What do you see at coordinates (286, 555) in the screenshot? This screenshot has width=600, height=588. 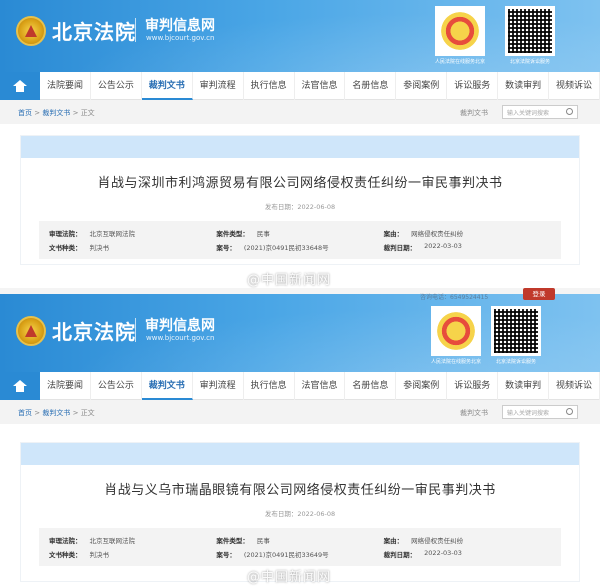 I see `case-number-value: (2021)京0491民初33649号` at bounding box center [286, 555].